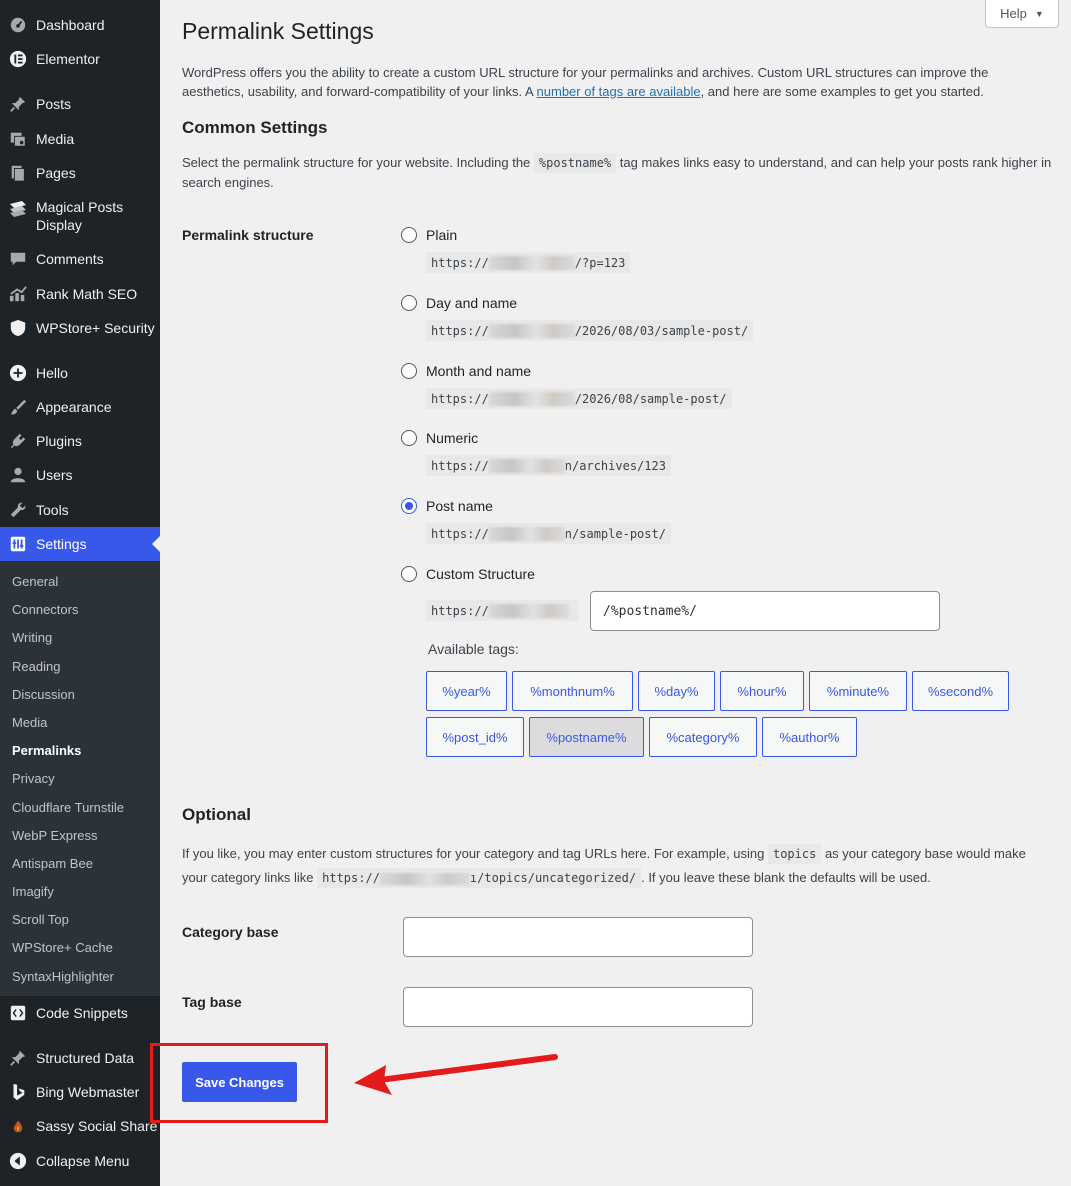 The height and width of the screenshot is (1186, 1071). I want to click on month-name-example-url: https:// /2026/08/sample-post/, so click(579, 398).